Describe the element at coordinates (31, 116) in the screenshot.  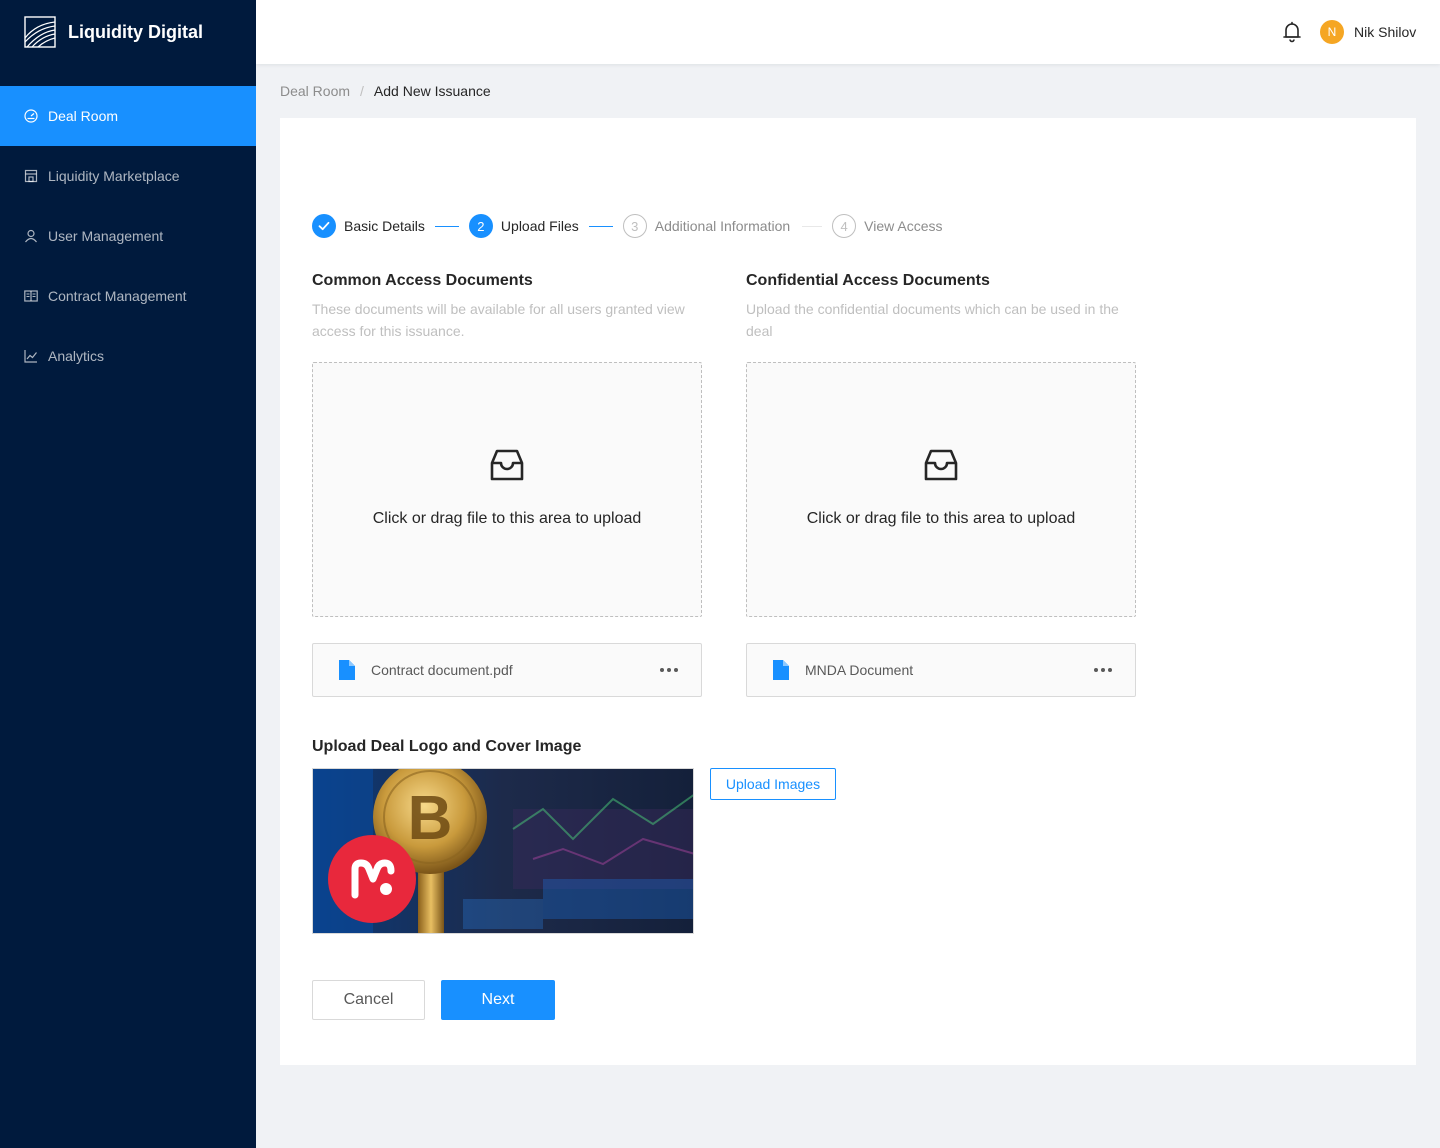
I see `dashboard-icon` at that location.